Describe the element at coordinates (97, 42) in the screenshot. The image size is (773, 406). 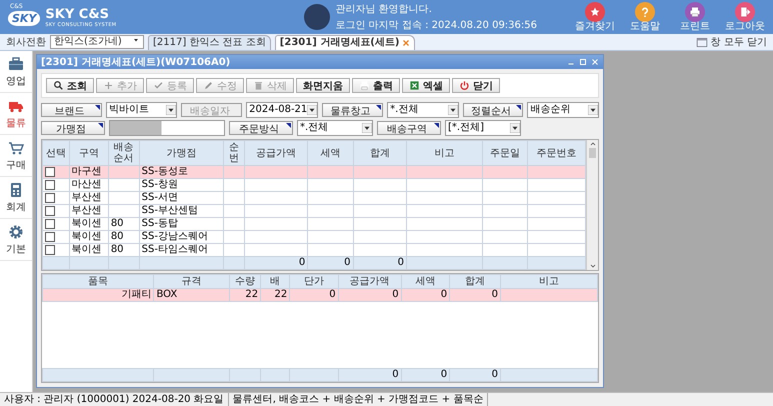
I see `company-select: 한익스(조가네)` at that location.